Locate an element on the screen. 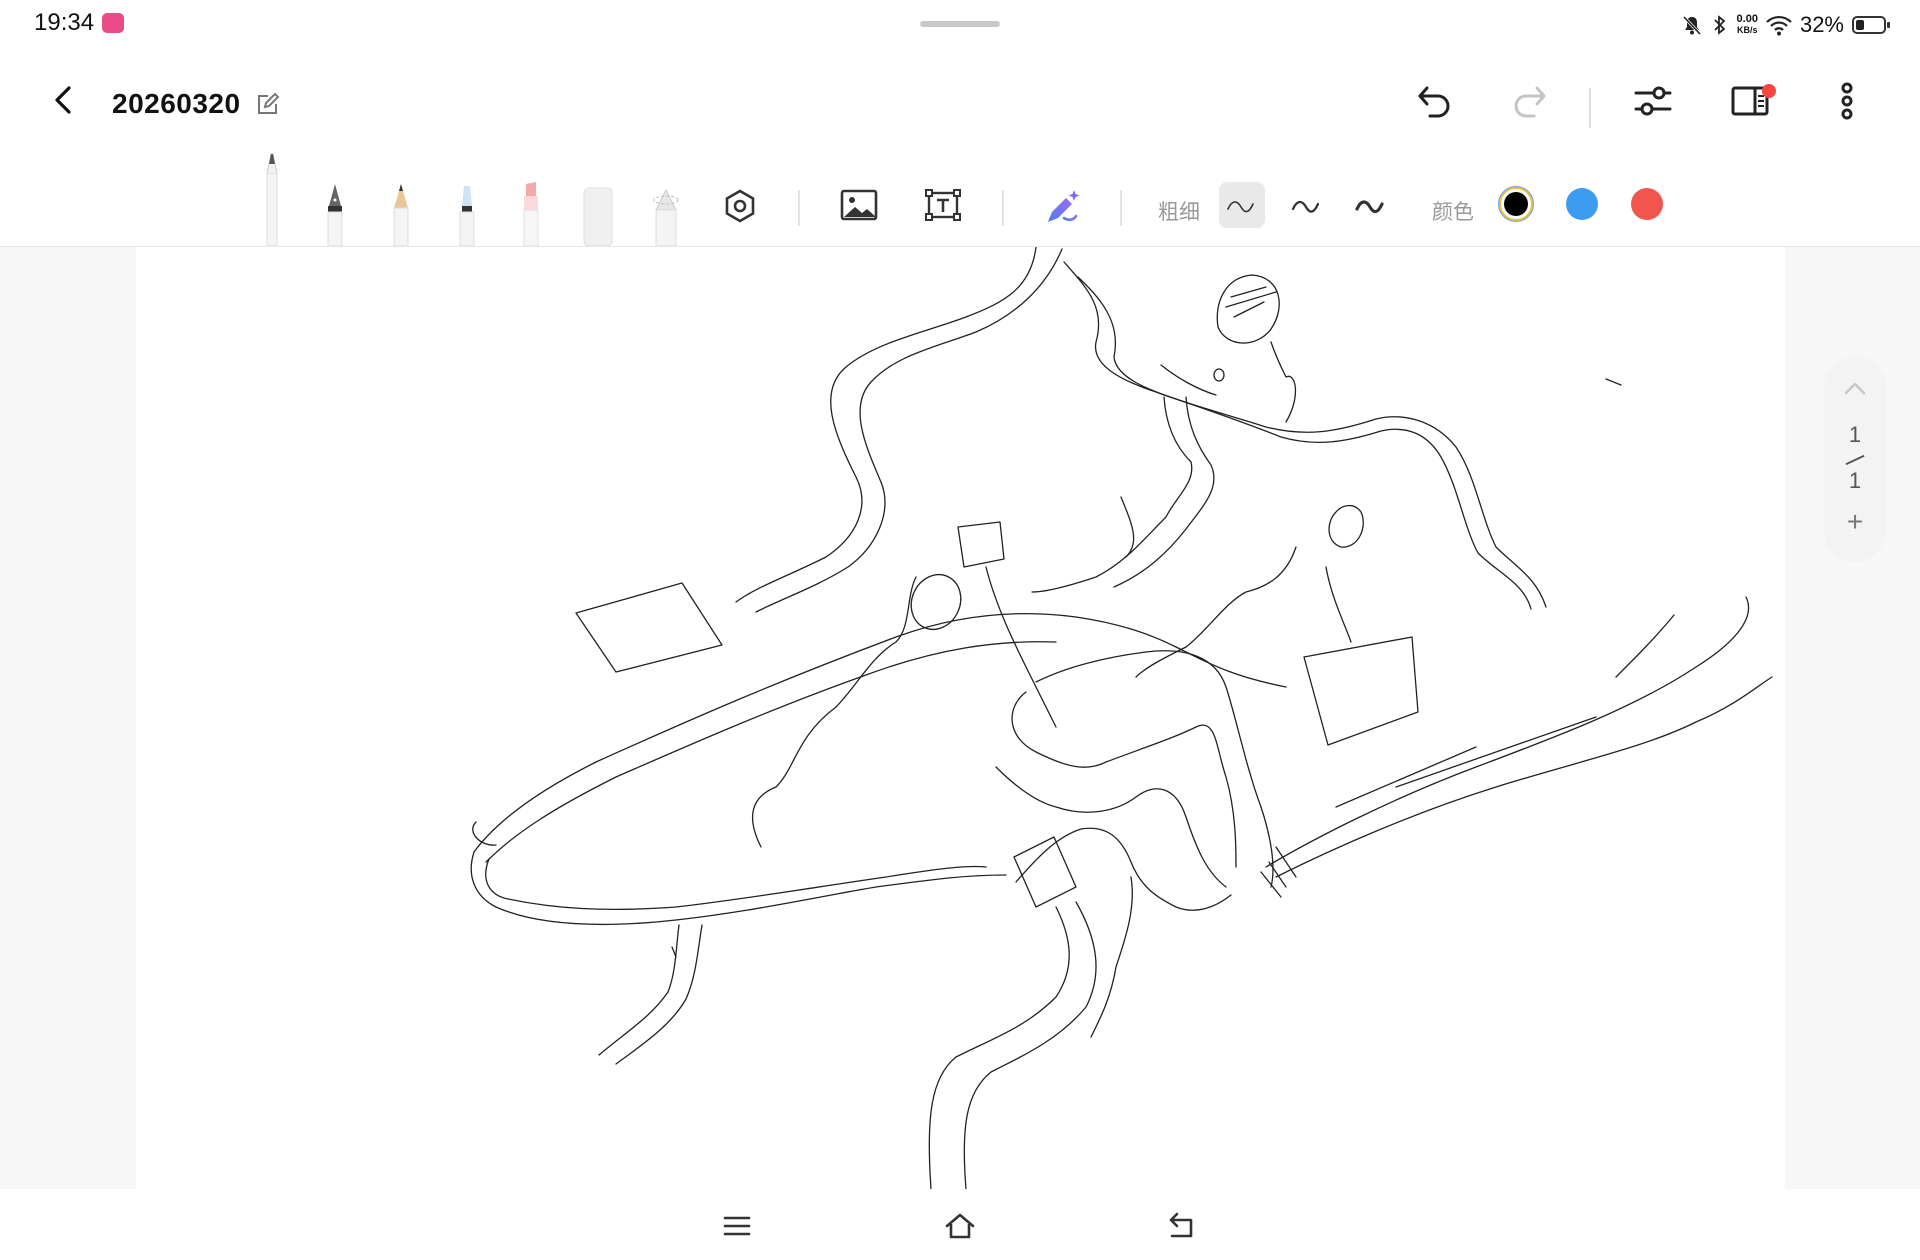 The width and height of the screenshot is (1920, 1260). drawing-toolbar: 粗细 颜色 is located at coordinates (960, 198).